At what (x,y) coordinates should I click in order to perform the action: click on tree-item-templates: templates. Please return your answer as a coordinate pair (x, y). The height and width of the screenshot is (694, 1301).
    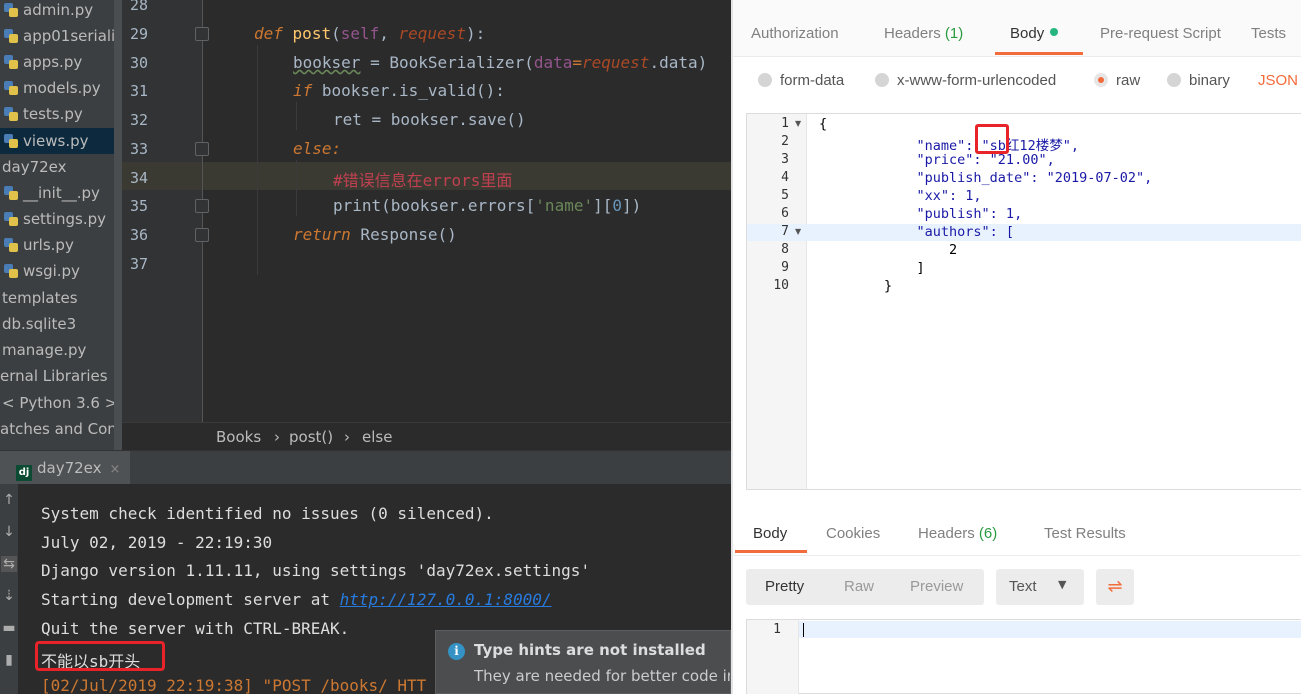
    Looking at the image, I should click on (40, 298).